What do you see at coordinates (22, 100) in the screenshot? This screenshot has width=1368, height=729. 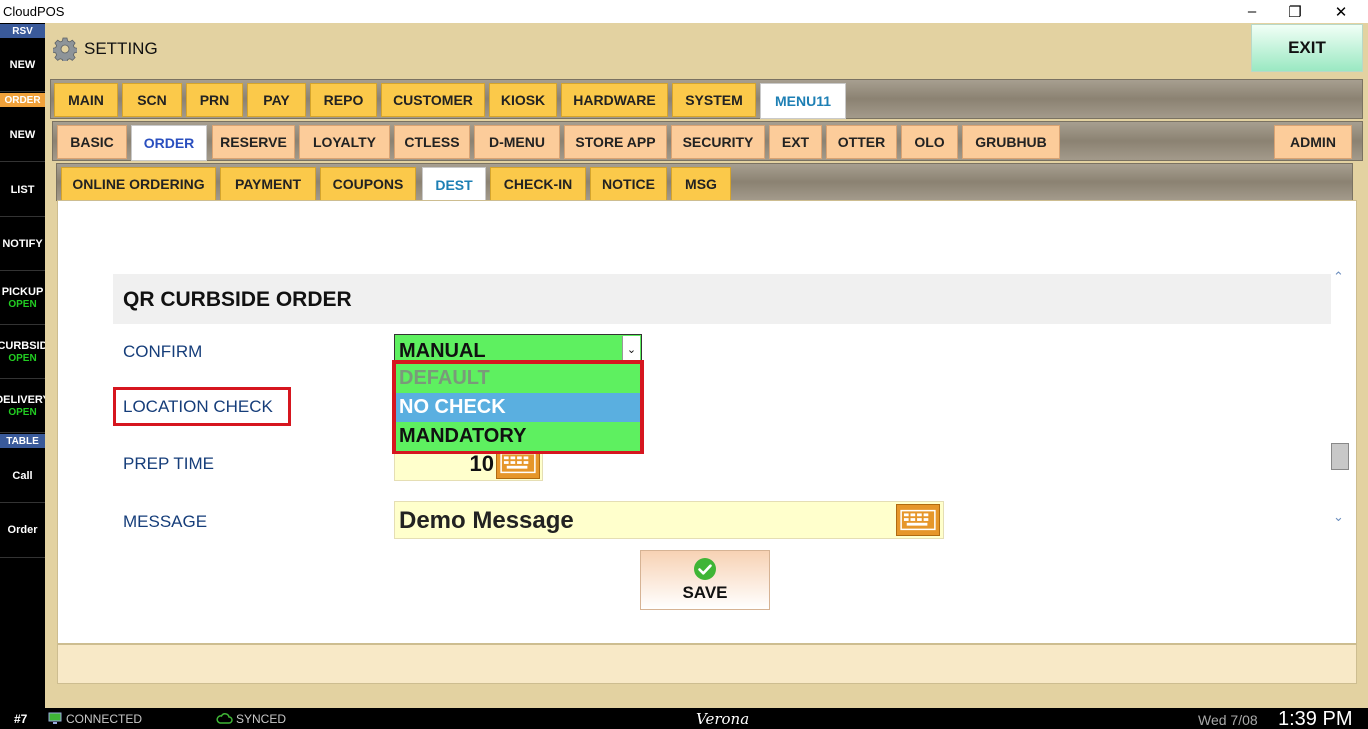 I see `sidebar-header-order: ORDER` at bounding box center [22, 100].